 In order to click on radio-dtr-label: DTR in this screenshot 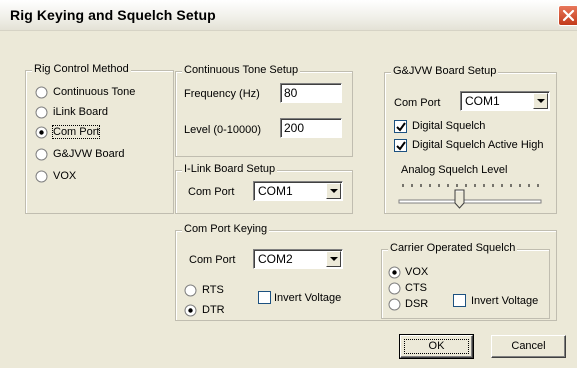, I will do `click(213, 310)`.